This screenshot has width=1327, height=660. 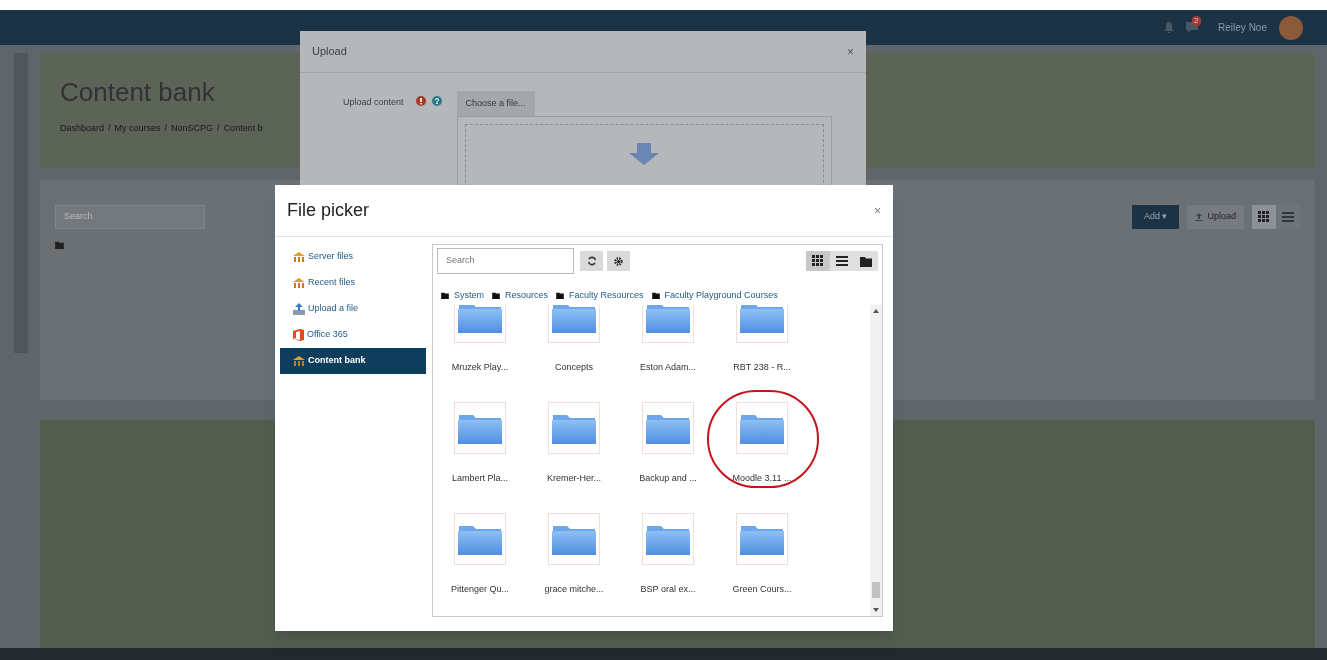 What do you see at coordinates (353, 361) in the screenshot?
I see `repository-item: Content bank` at bounding box center [353, 361].